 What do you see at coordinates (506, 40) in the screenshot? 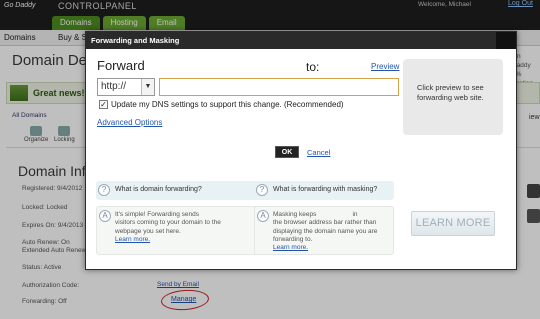
I see `close-button` at bounding box center [506, 40].